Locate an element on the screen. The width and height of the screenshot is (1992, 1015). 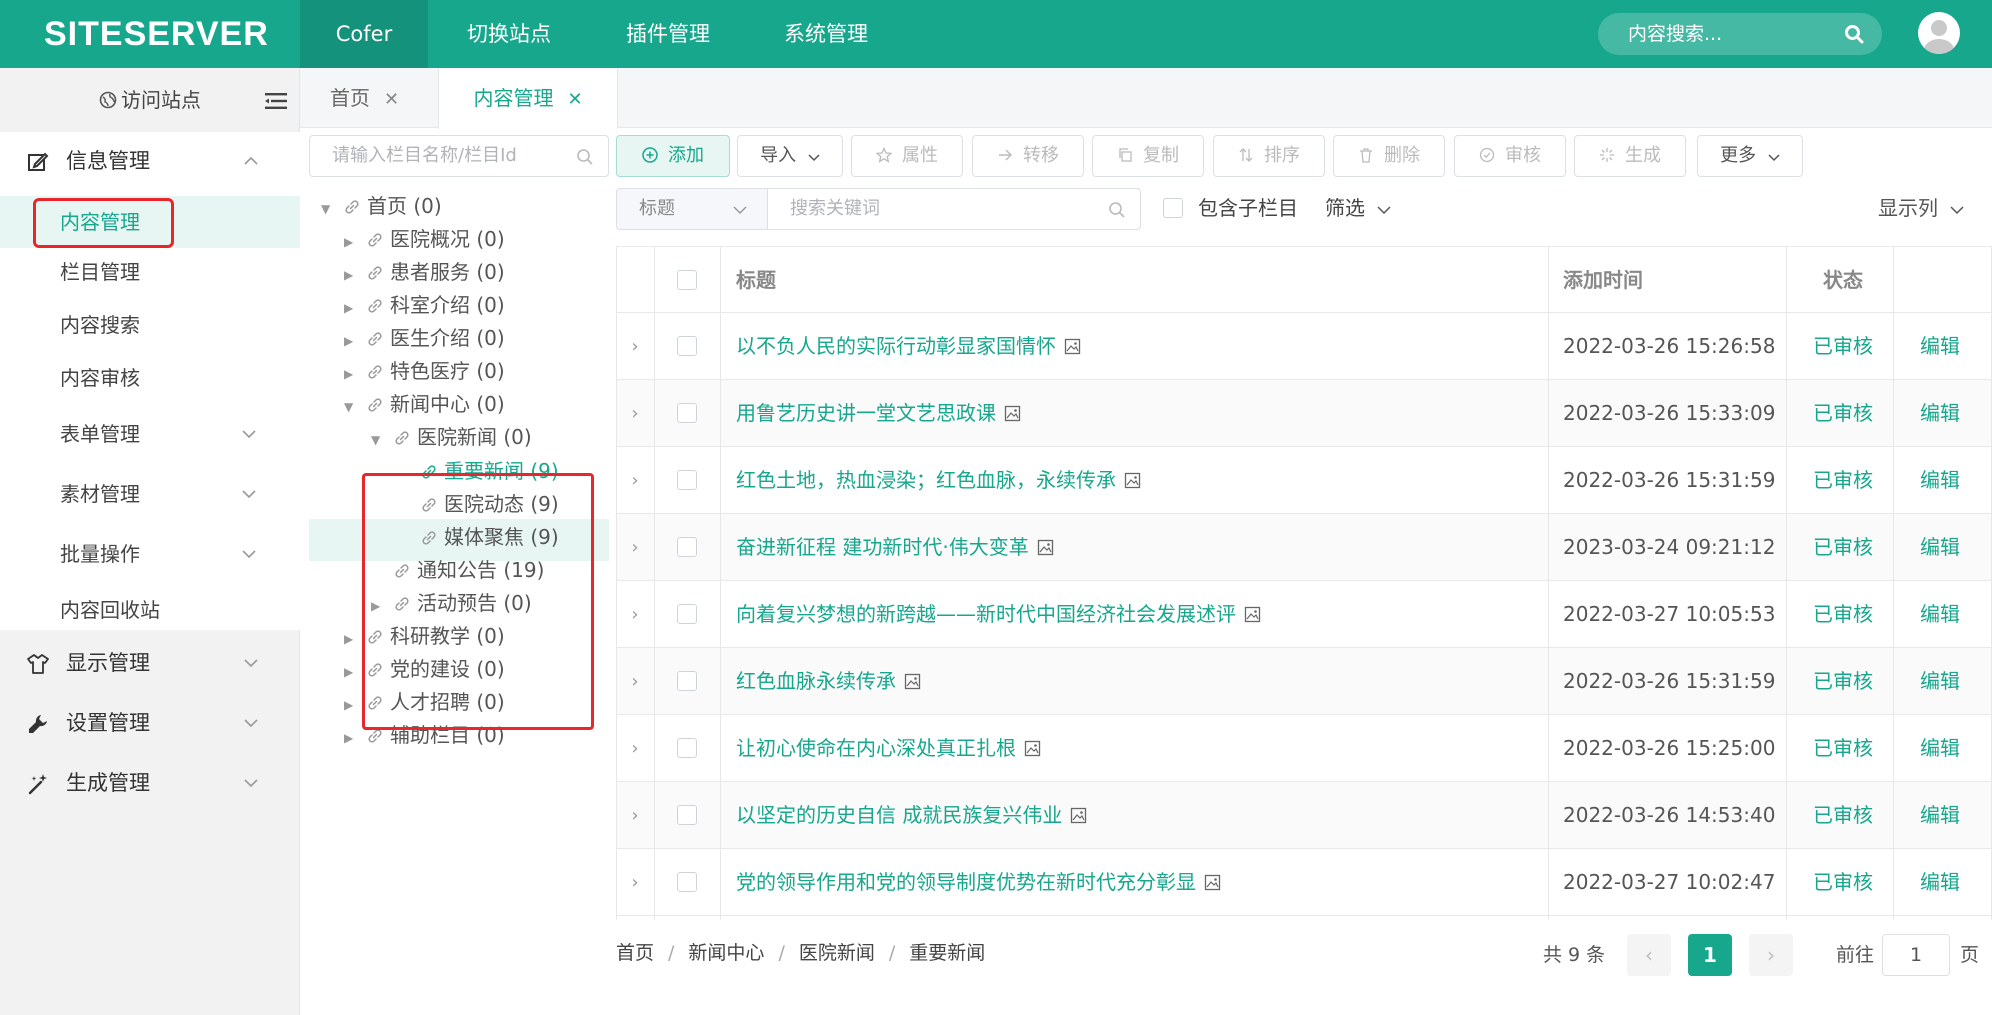
include-subchannel-label: 包含子栏目 is located at coordinates (1248, 206).